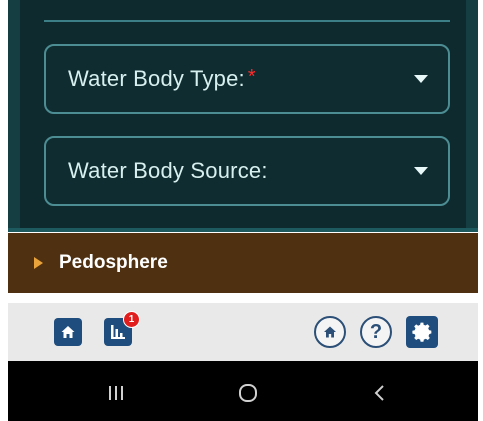 Image resolution: width=483 pixels, height=421 pixels. What do you see at coordinates (247, 21) in the screenshot?
I see `divider` at bounding box center [247, 21].